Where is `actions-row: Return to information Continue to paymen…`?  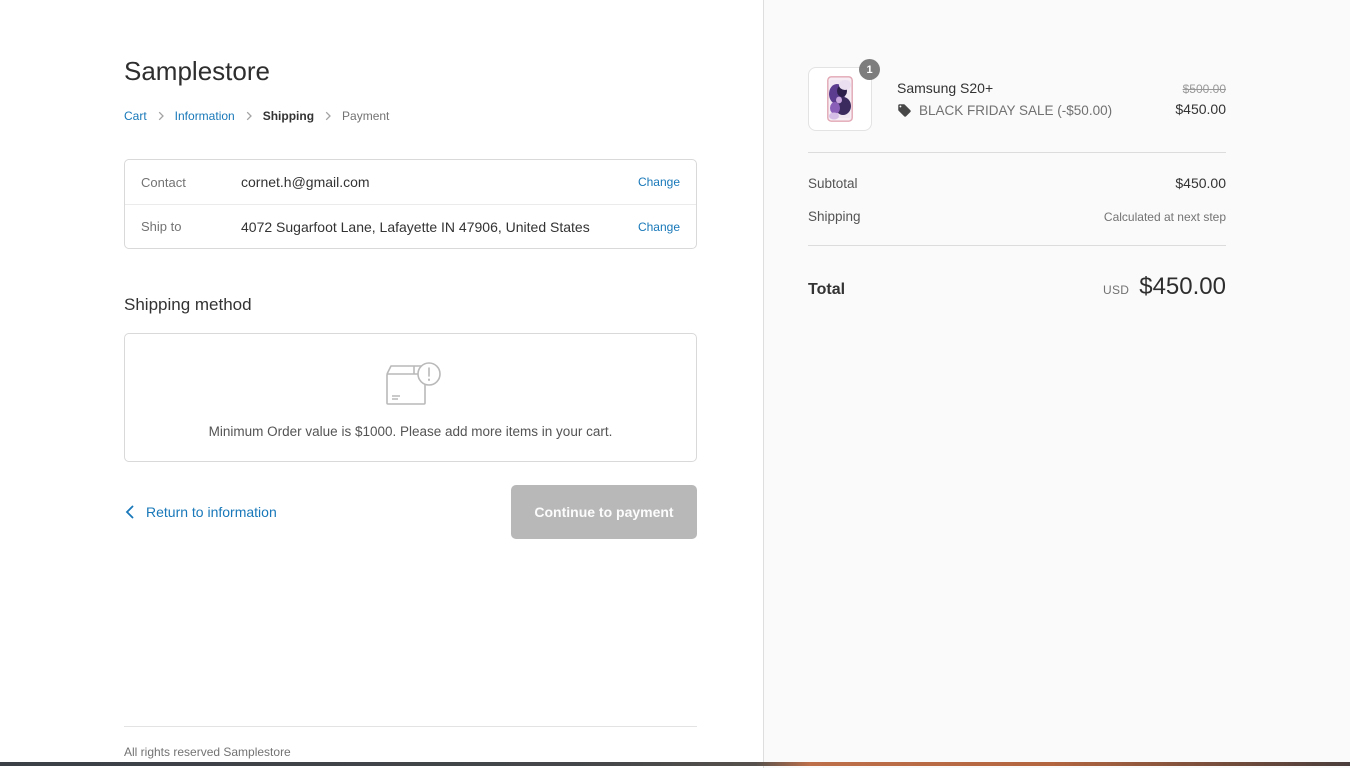 actions-row: Return to information Continue to paymen… is located at coordinates (410, 512).